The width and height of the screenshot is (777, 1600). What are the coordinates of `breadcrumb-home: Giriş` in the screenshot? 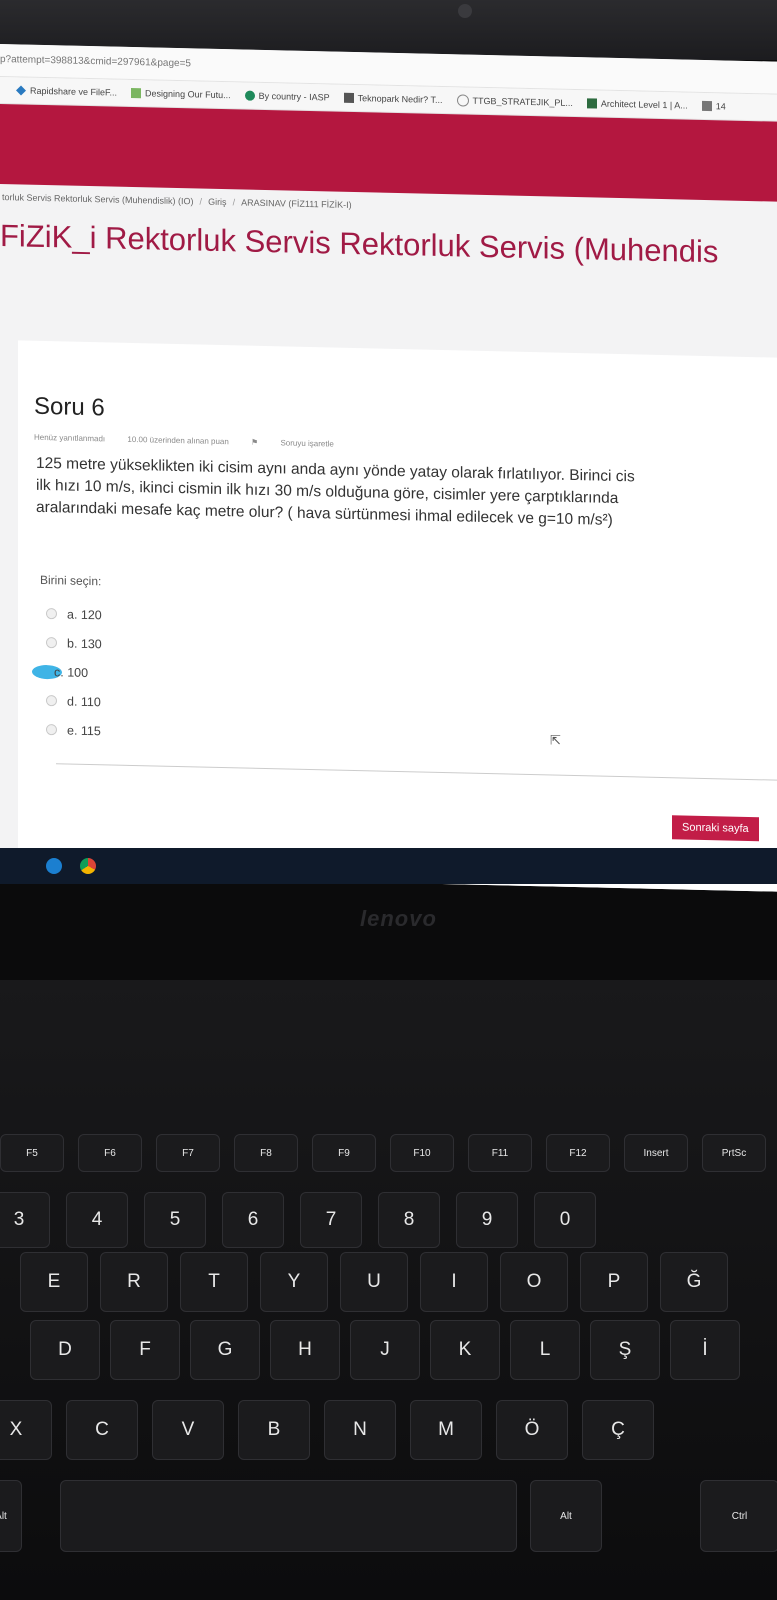 It's located at (217, 202).